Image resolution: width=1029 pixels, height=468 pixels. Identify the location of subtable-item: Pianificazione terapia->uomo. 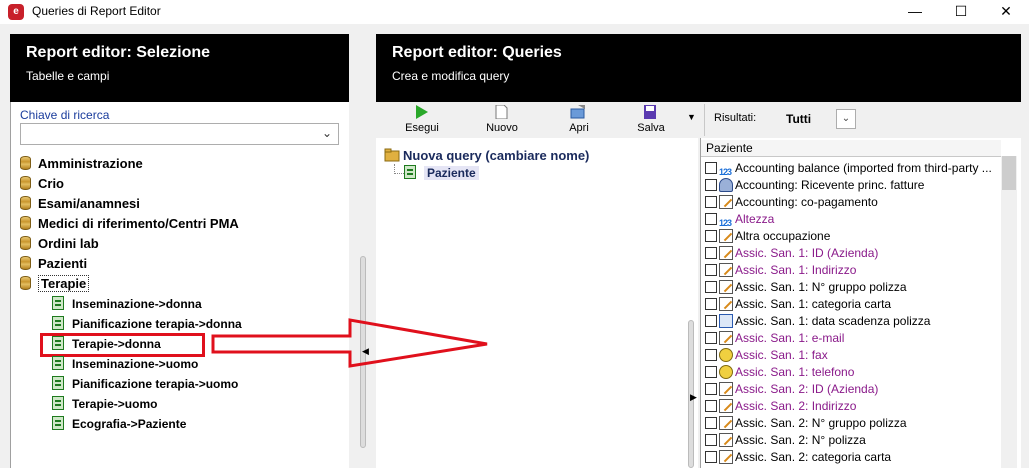
(145, 384).